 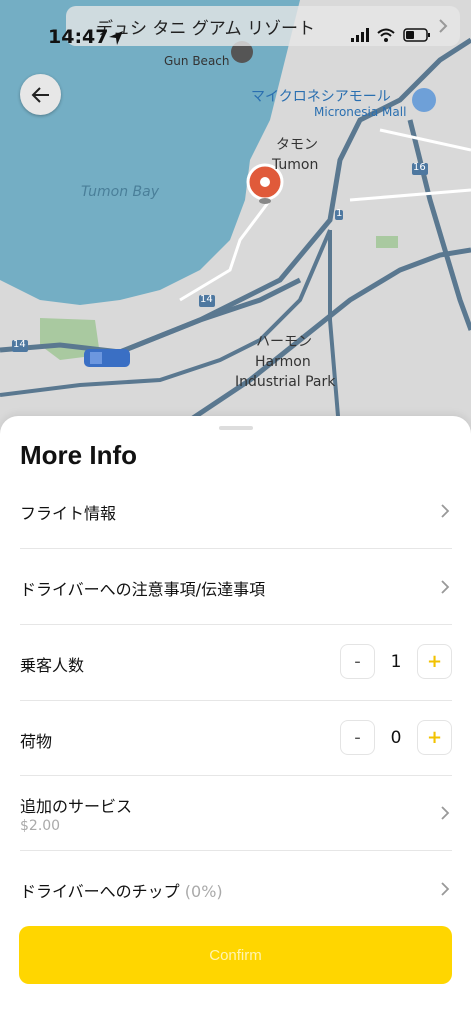 I want to click on map-label-harmon-en: Harmon, so click(x=283, y=362).